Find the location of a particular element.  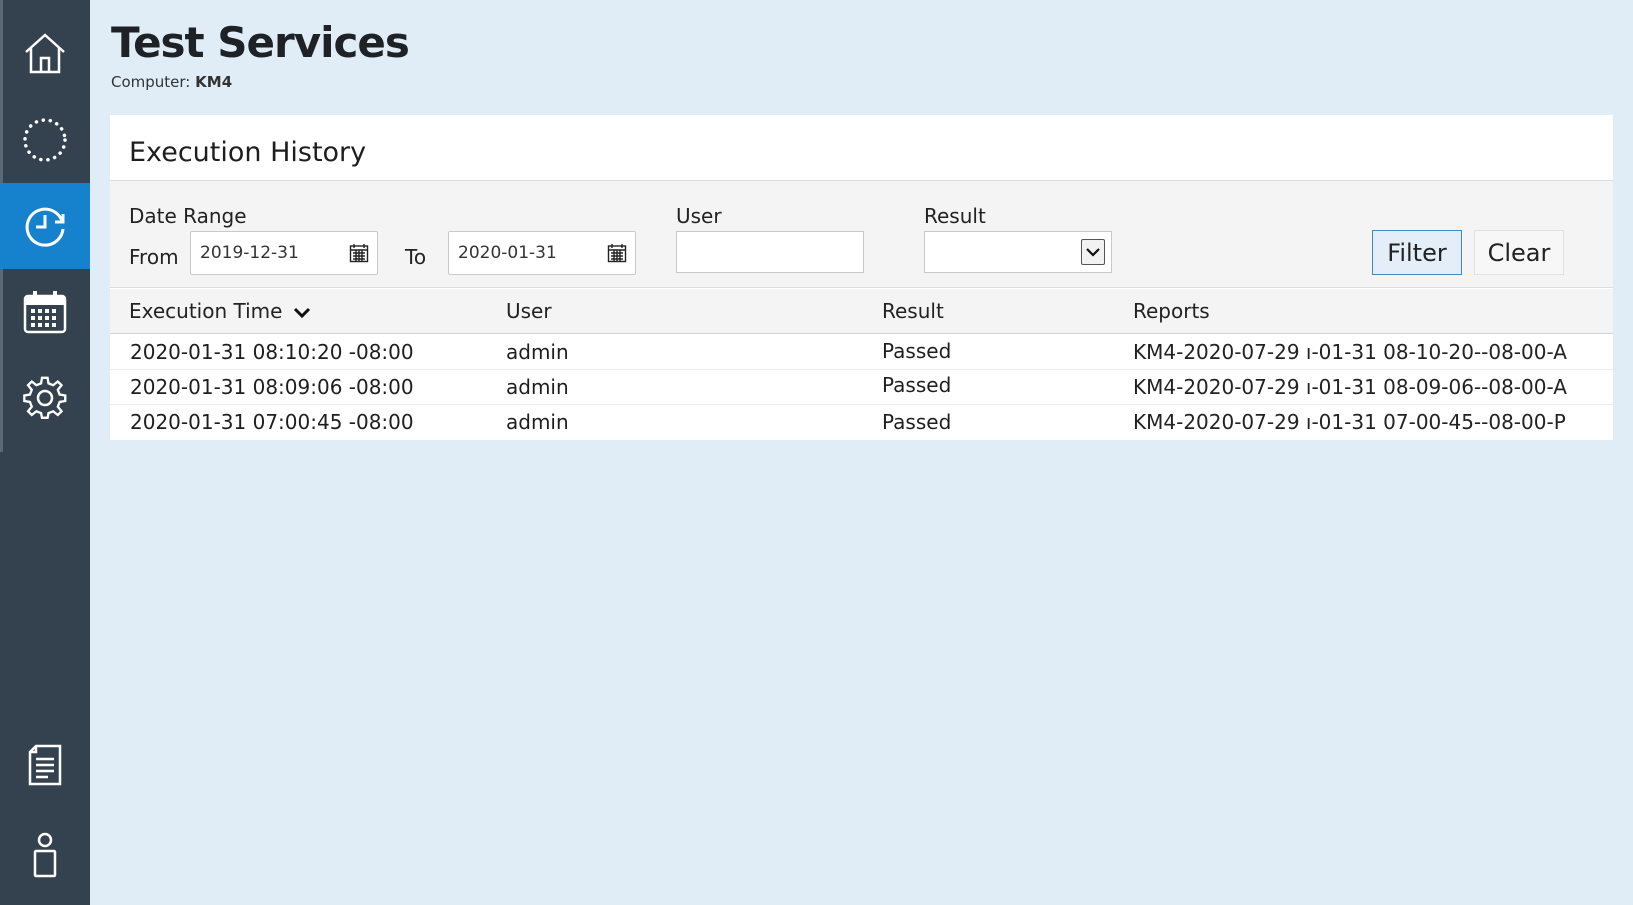

from-date-value: 2019-12-31 is located at coordinates (249, 253).